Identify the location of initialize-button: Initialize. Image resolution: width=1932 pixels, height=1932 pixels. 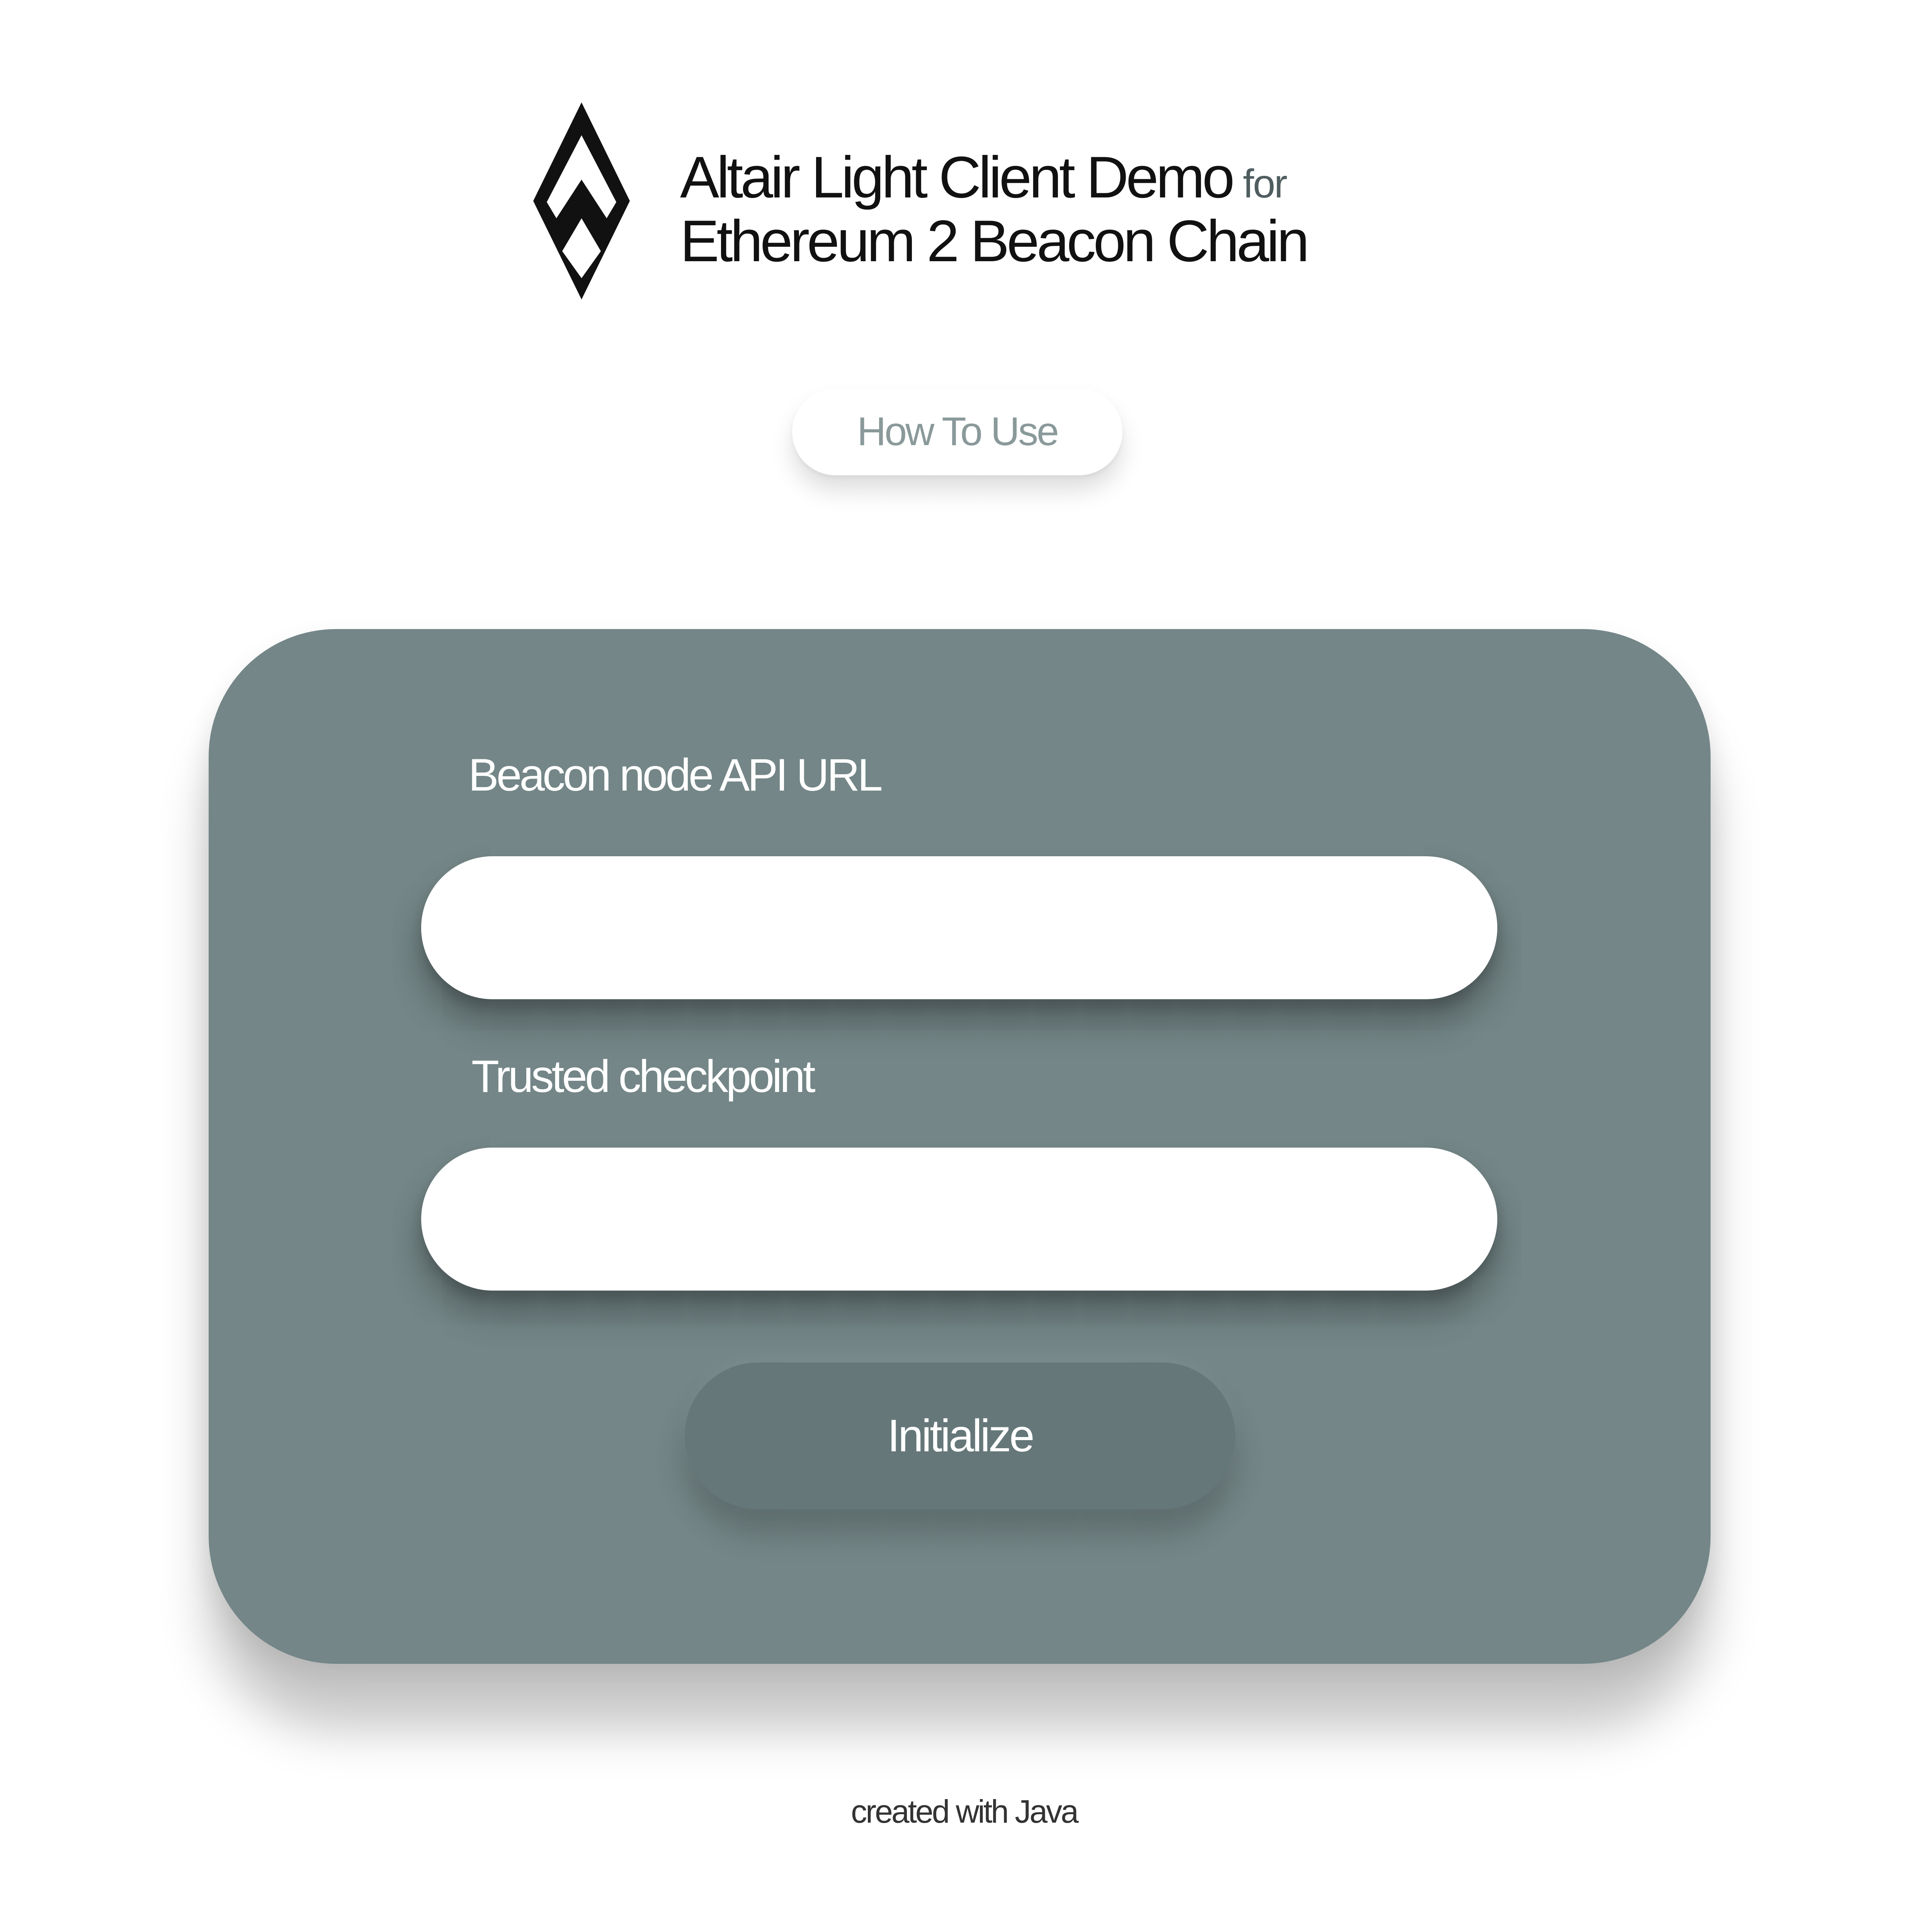
(960, 1435).